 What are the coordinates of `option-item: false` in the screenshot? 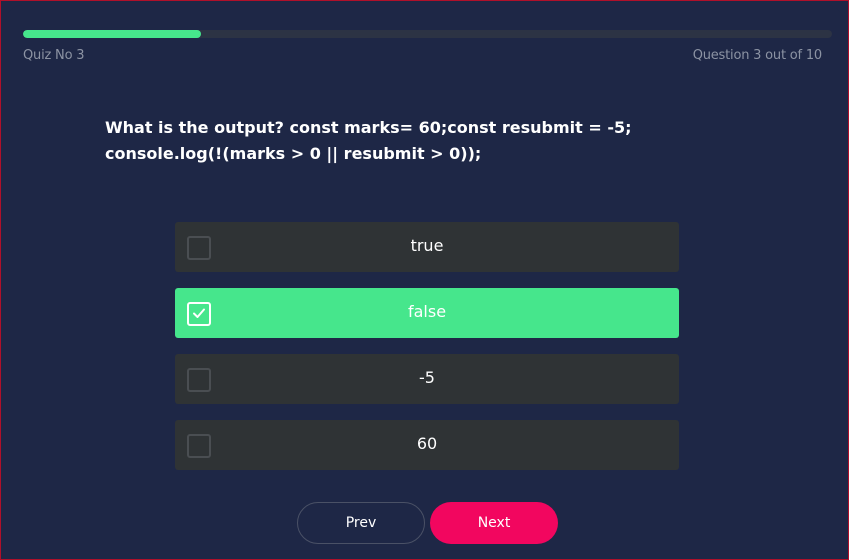 It's located at (427, 313).